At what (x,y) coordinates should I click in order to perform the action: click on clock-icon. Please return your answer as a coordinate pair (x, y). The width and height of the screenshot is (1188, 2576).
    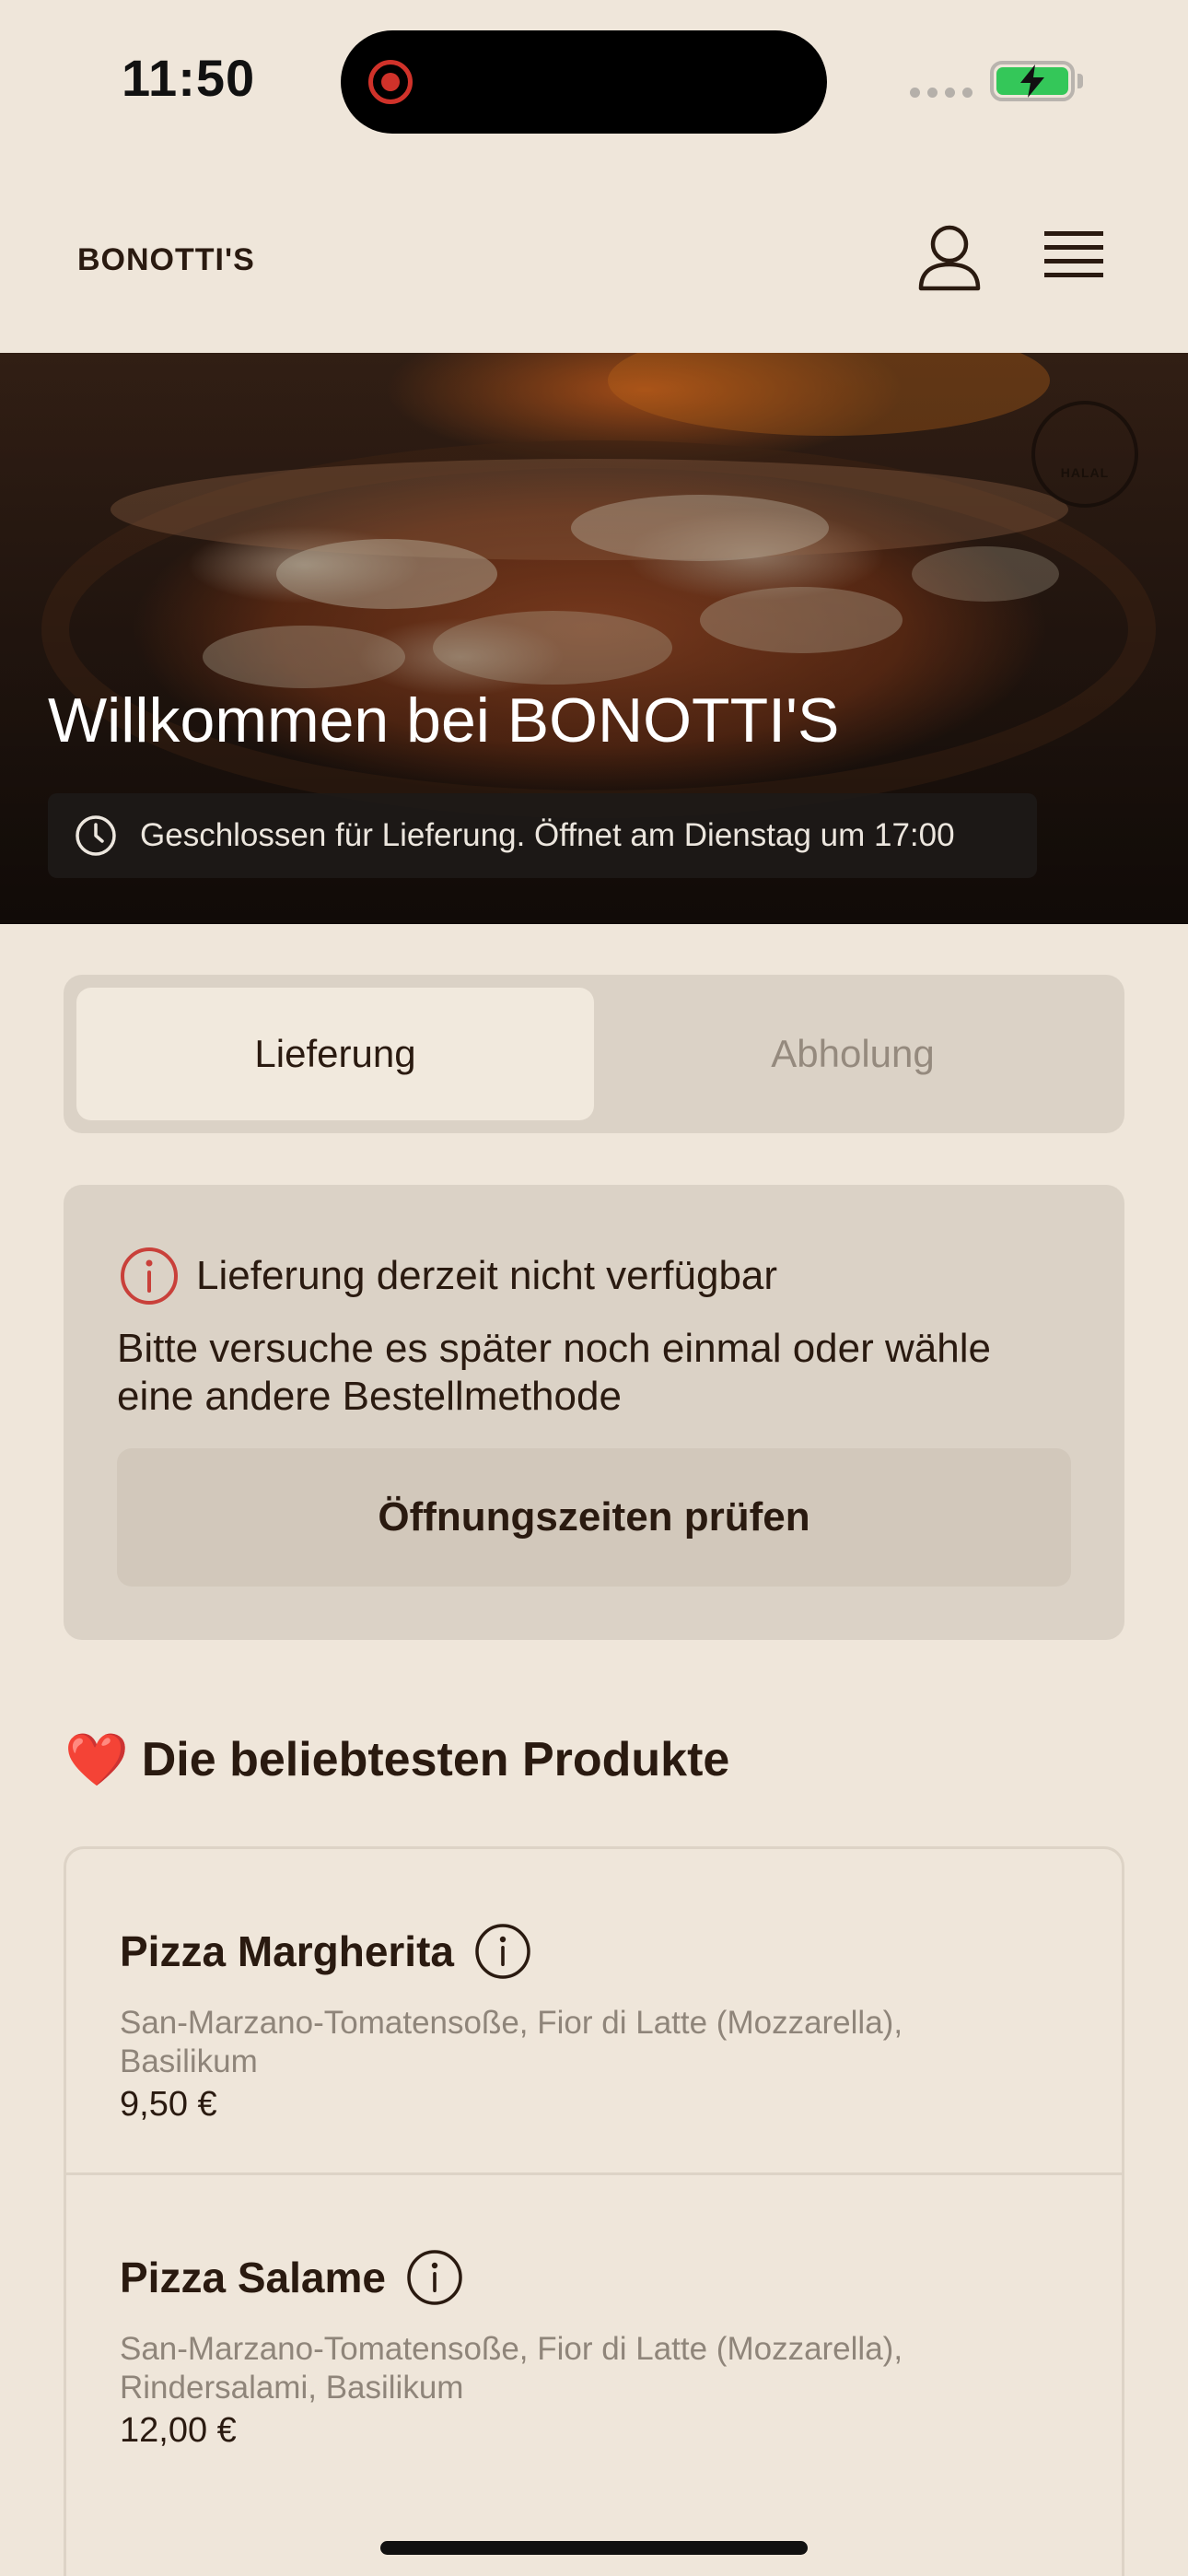
    Looking at the image, I should click on (96, 835).